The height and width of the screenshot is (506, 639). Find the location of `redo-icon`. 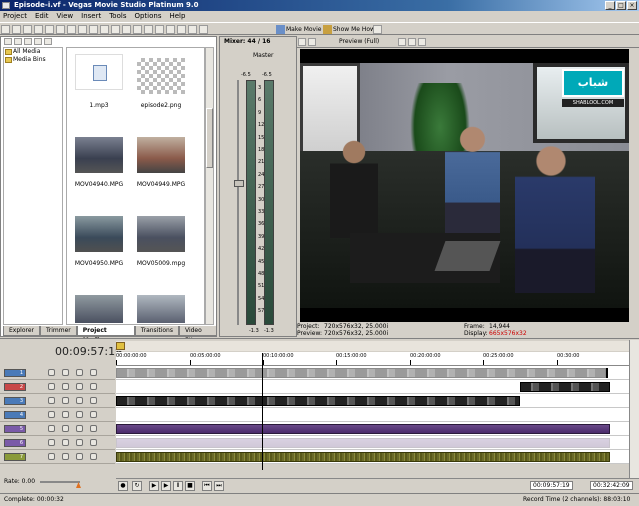

redo-icon is located at coordinates (115, 29).